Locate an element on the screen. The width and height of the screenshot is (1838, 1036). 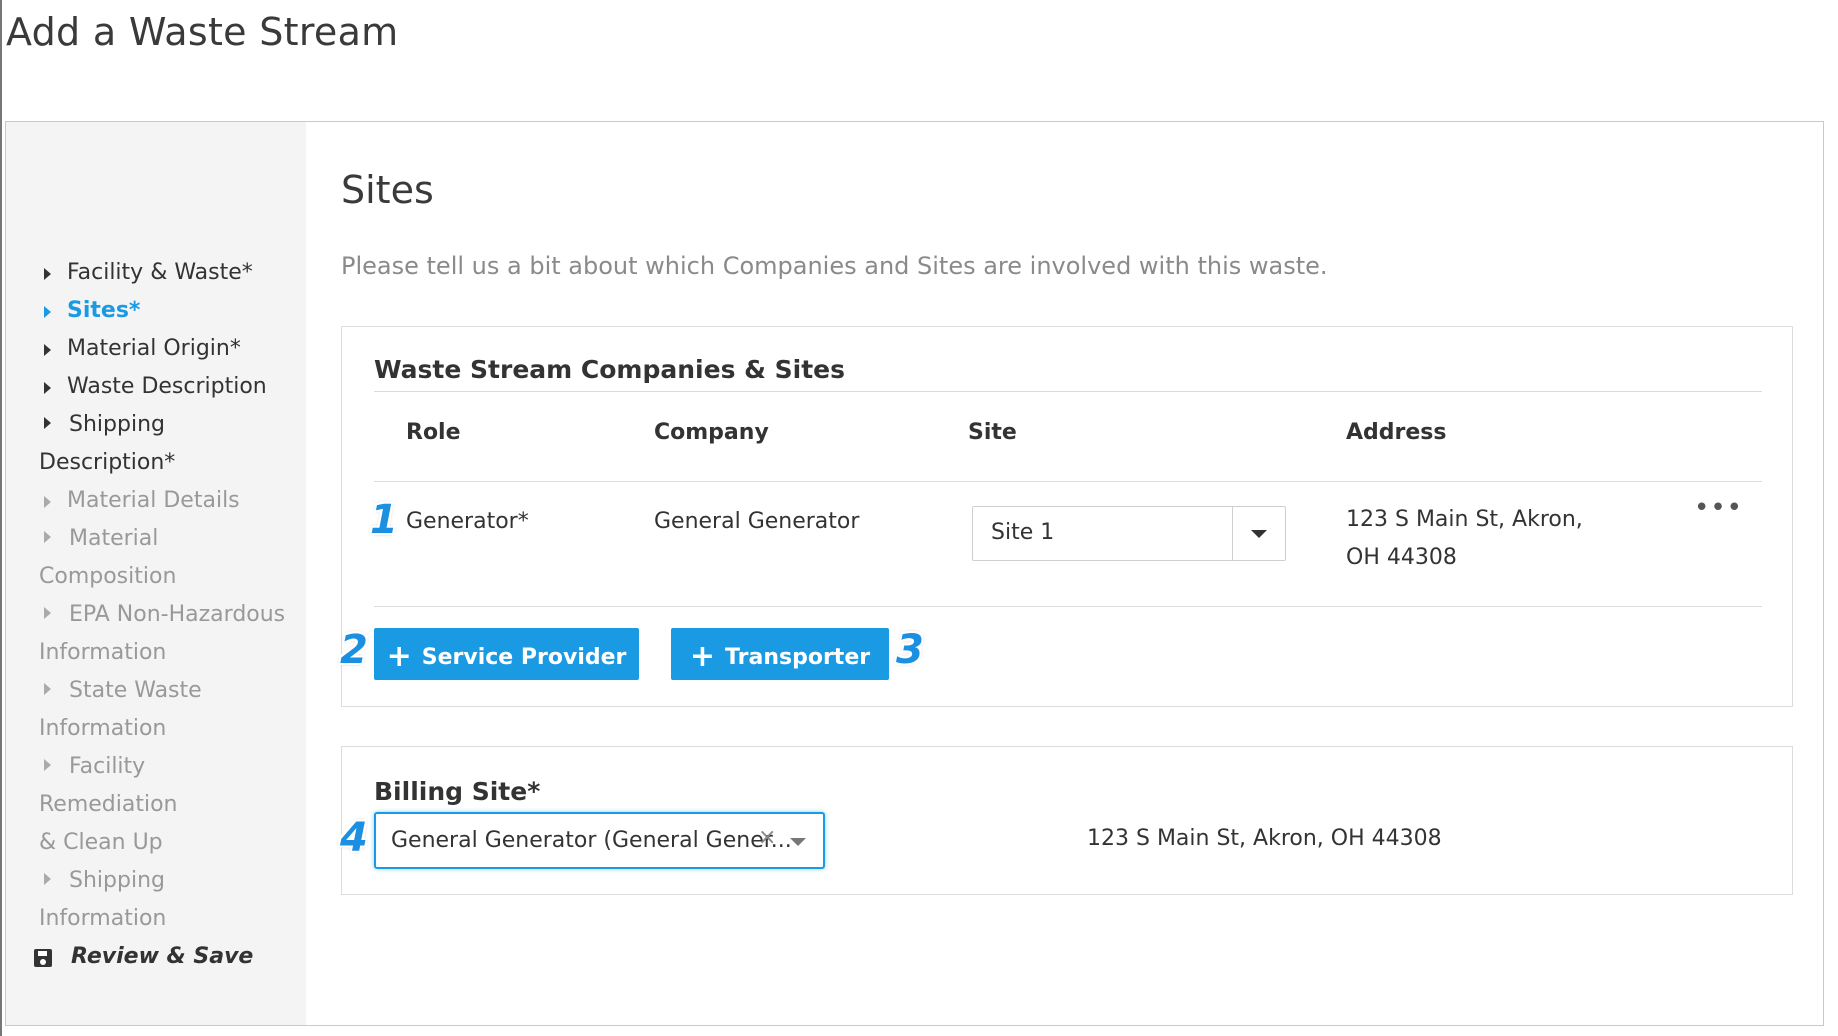
column-company: Company is located at coordinates (711, 432).